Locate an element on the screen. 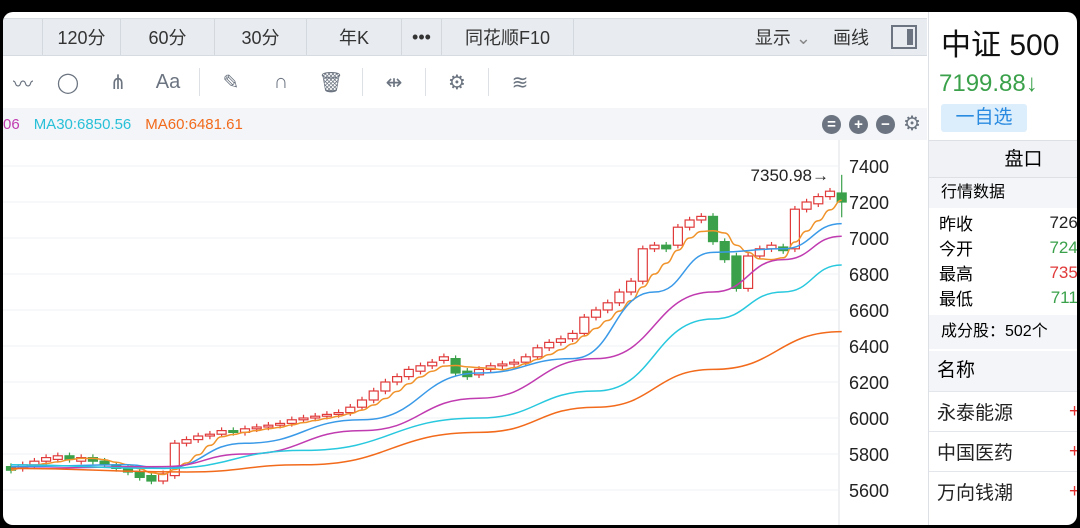 The image size is (1080, 528). quote-value: 7248. is located at coordinates (1063, 247).